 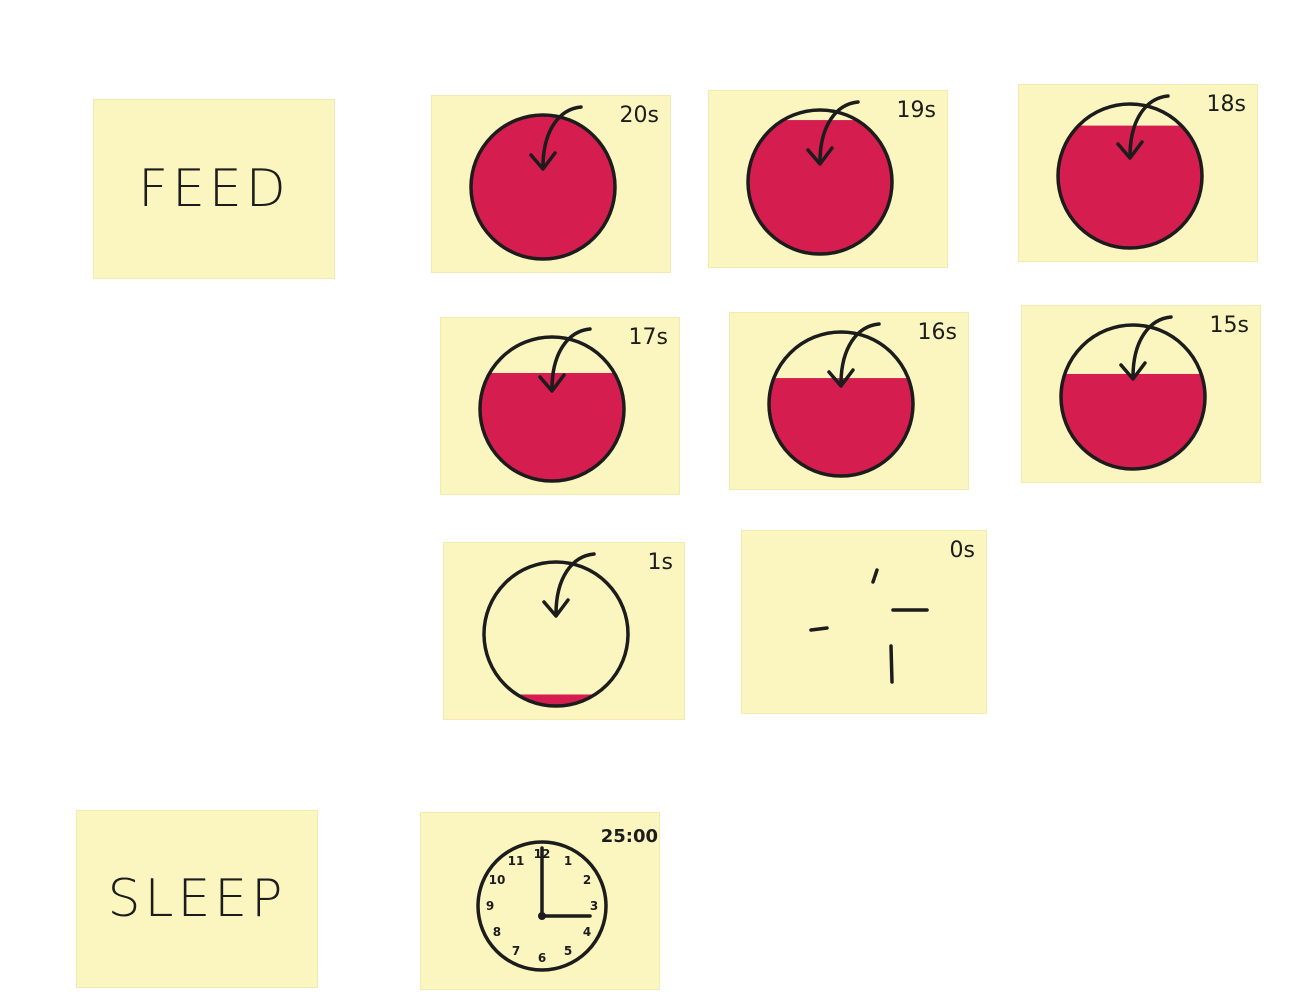 I want to click on frame-time: 15s, so click(x=1229, y=325).